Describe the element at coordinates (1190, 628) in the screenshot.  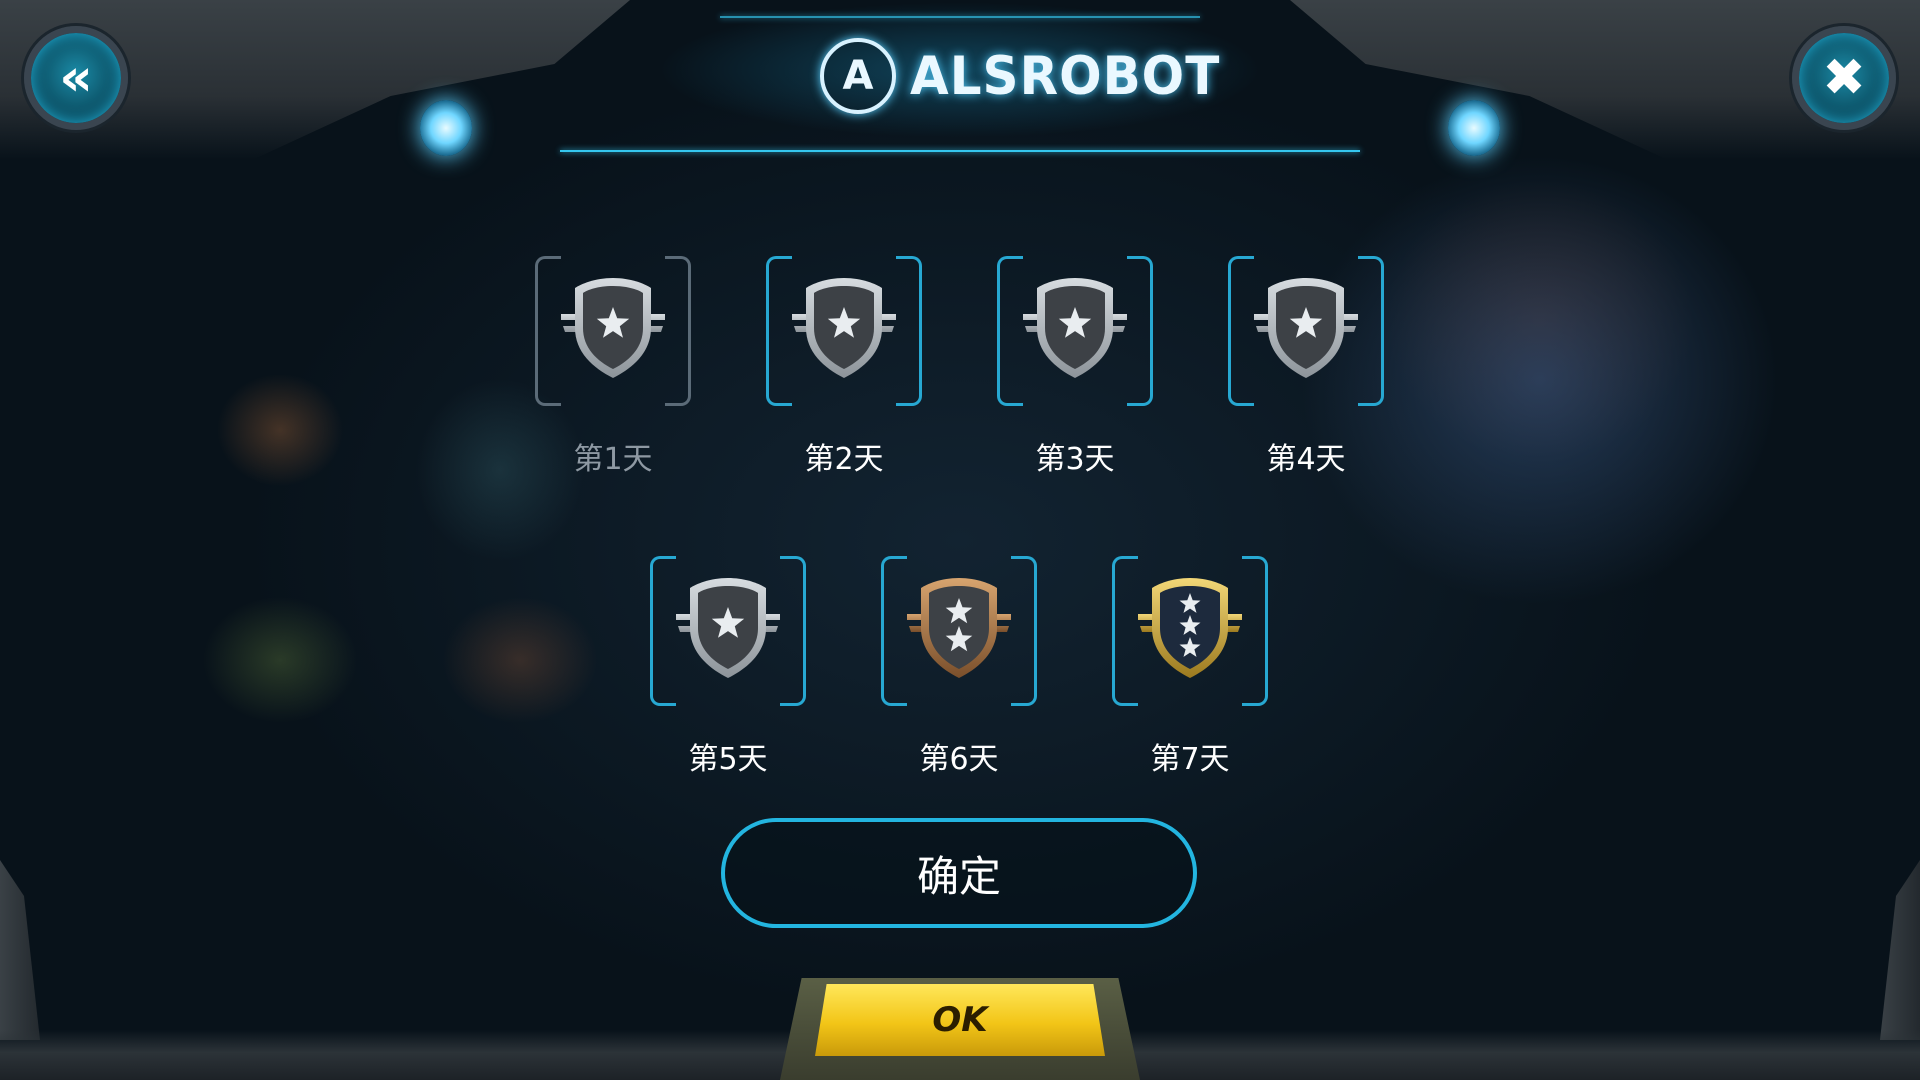
I see `shield-gold-icon` at that location.